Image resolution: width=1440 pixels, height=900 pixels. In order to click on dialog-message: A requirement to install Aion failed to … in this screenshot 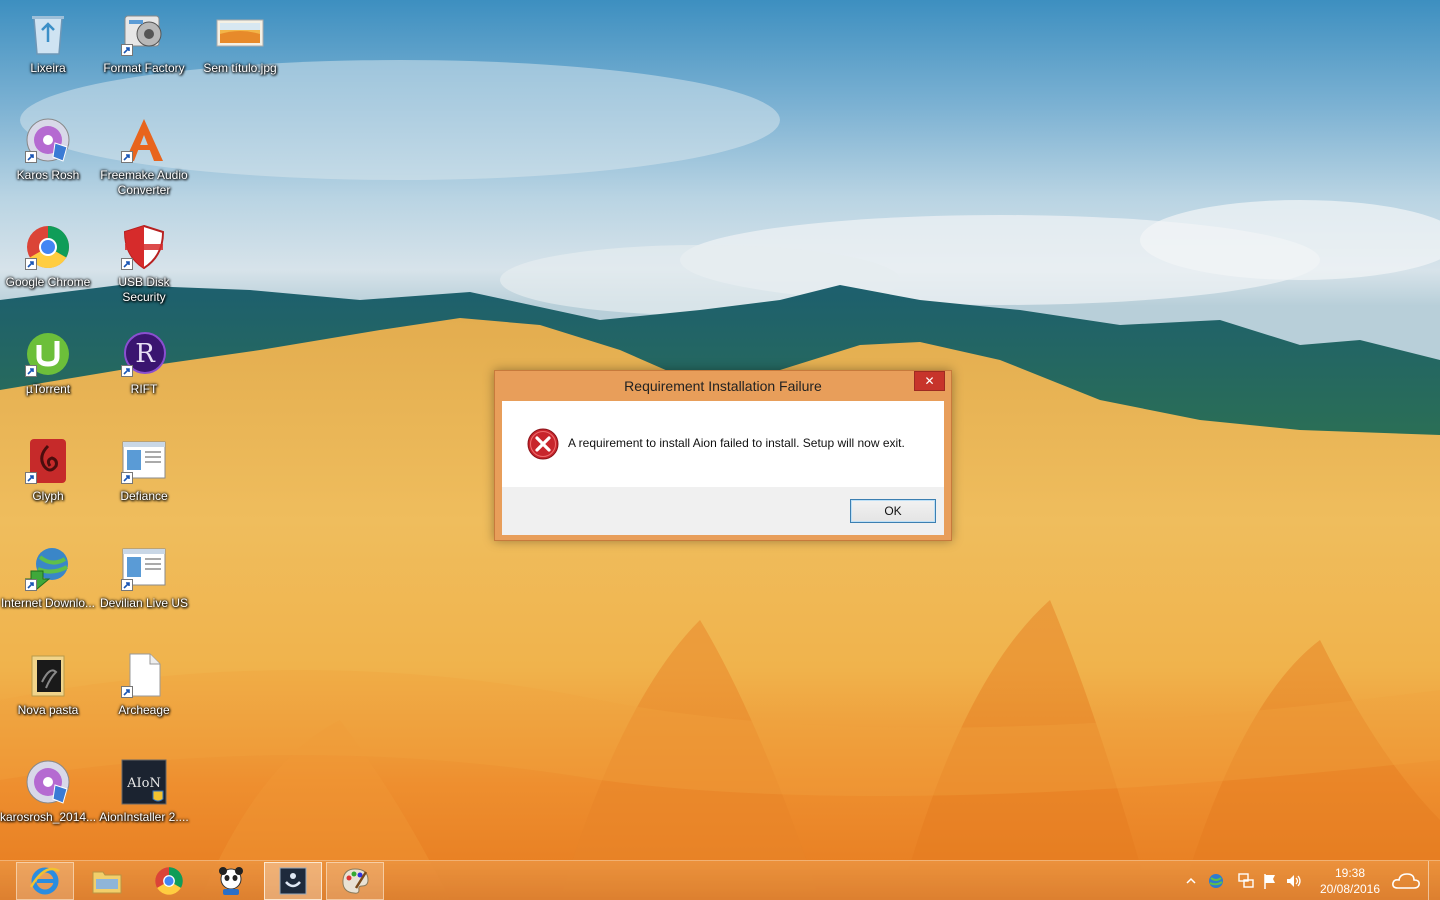, I will do `click(736, 443)`.